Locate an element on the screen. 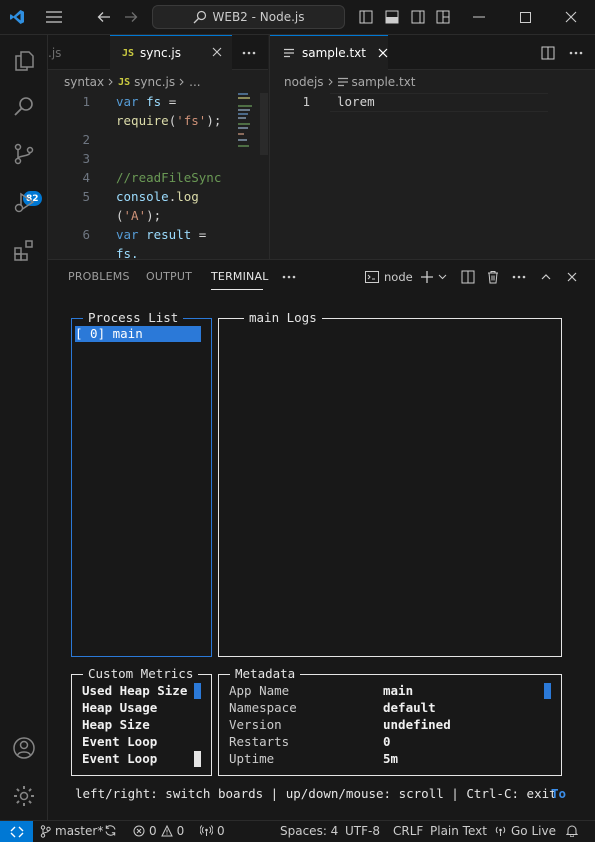  text-file-icon is located at coordinates (289, 53).